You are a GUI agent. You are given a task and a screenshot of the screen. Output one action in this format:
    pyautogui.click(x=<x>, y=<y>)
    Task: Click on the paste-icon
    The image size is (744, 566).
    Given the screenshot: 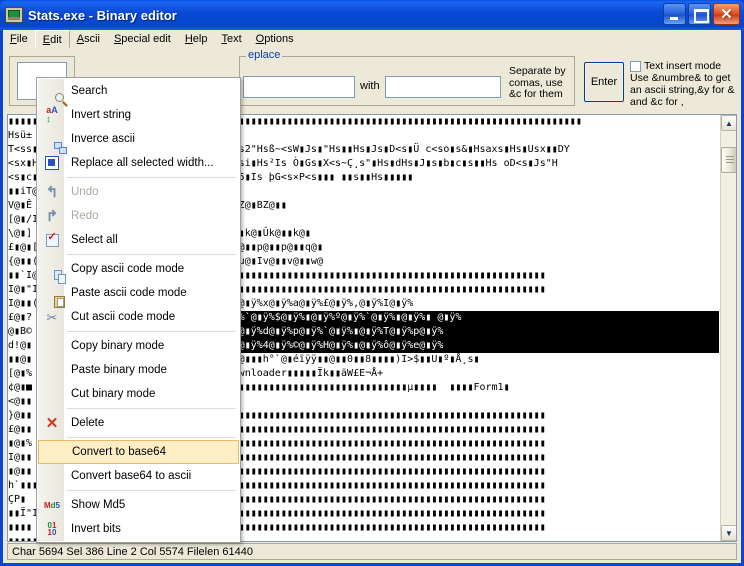 What is the action you would take?
    pyautogui.click(x=54, y=296)
    